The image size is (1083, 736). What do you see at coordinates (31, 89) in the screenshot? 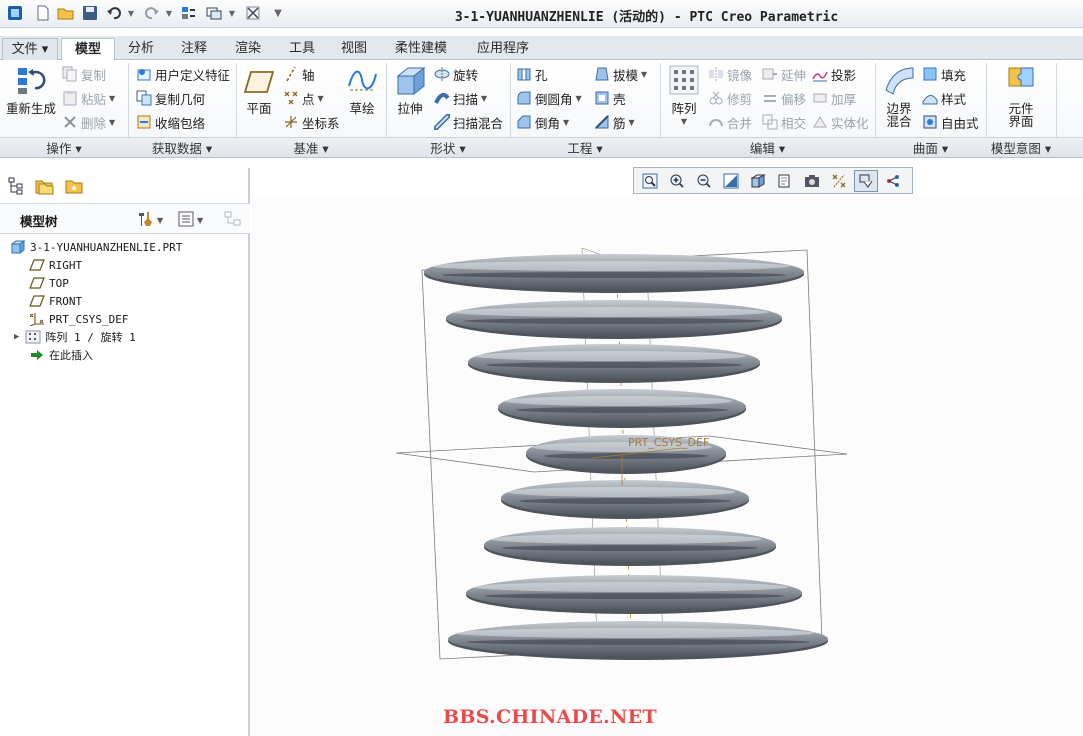
I see `regenerate-button: 重新生成` at bounding box center [31, 89].